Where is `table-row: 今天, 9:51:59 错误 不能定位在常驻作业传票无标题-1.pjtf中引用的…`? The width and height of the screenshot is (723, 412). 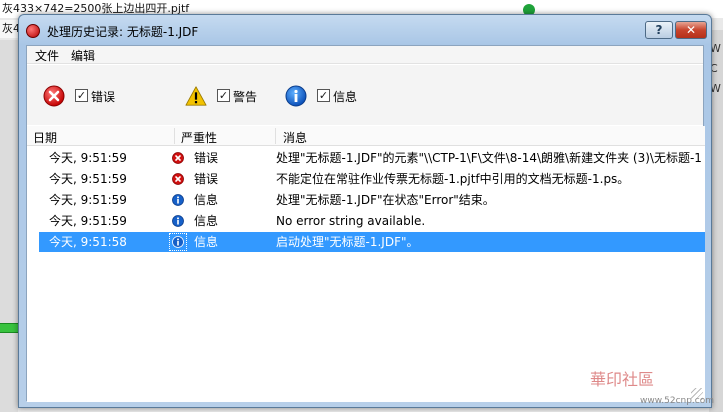 table-row: 今天, 9:51:59 错误 不能定位在常驻作业传票无标题-1.pjtf中引用的… is located at coordinates (372, 179).